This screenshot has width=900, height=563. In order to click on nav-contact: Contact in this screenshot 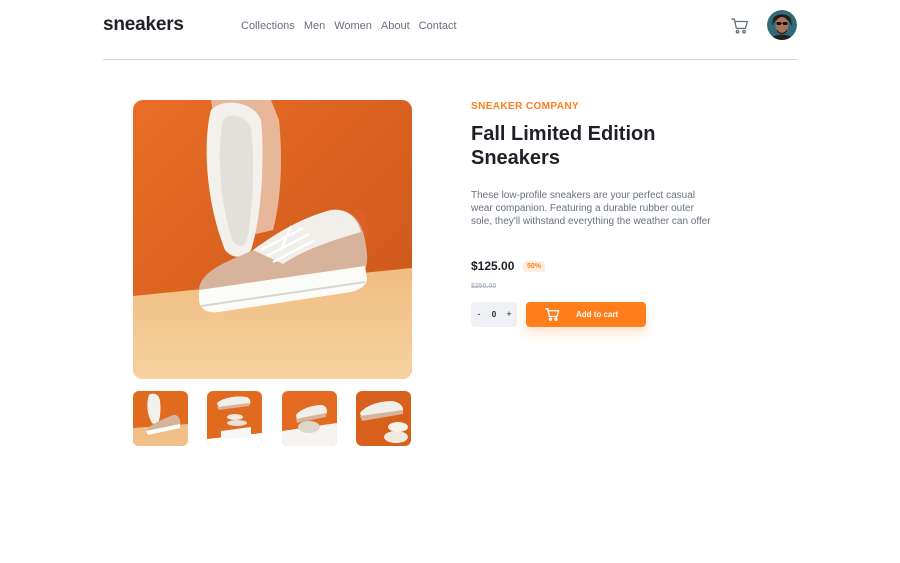, I will do `click(438, 26)`.